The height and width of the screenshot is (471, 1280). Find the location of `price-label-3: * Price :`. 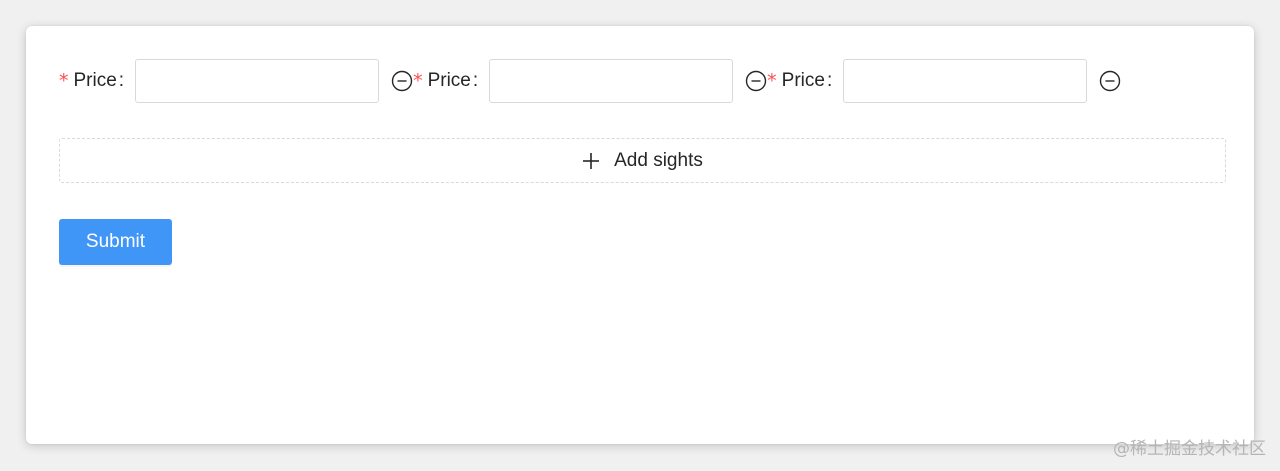

price-label-3: * Price : is located at coordinates (799, 81).